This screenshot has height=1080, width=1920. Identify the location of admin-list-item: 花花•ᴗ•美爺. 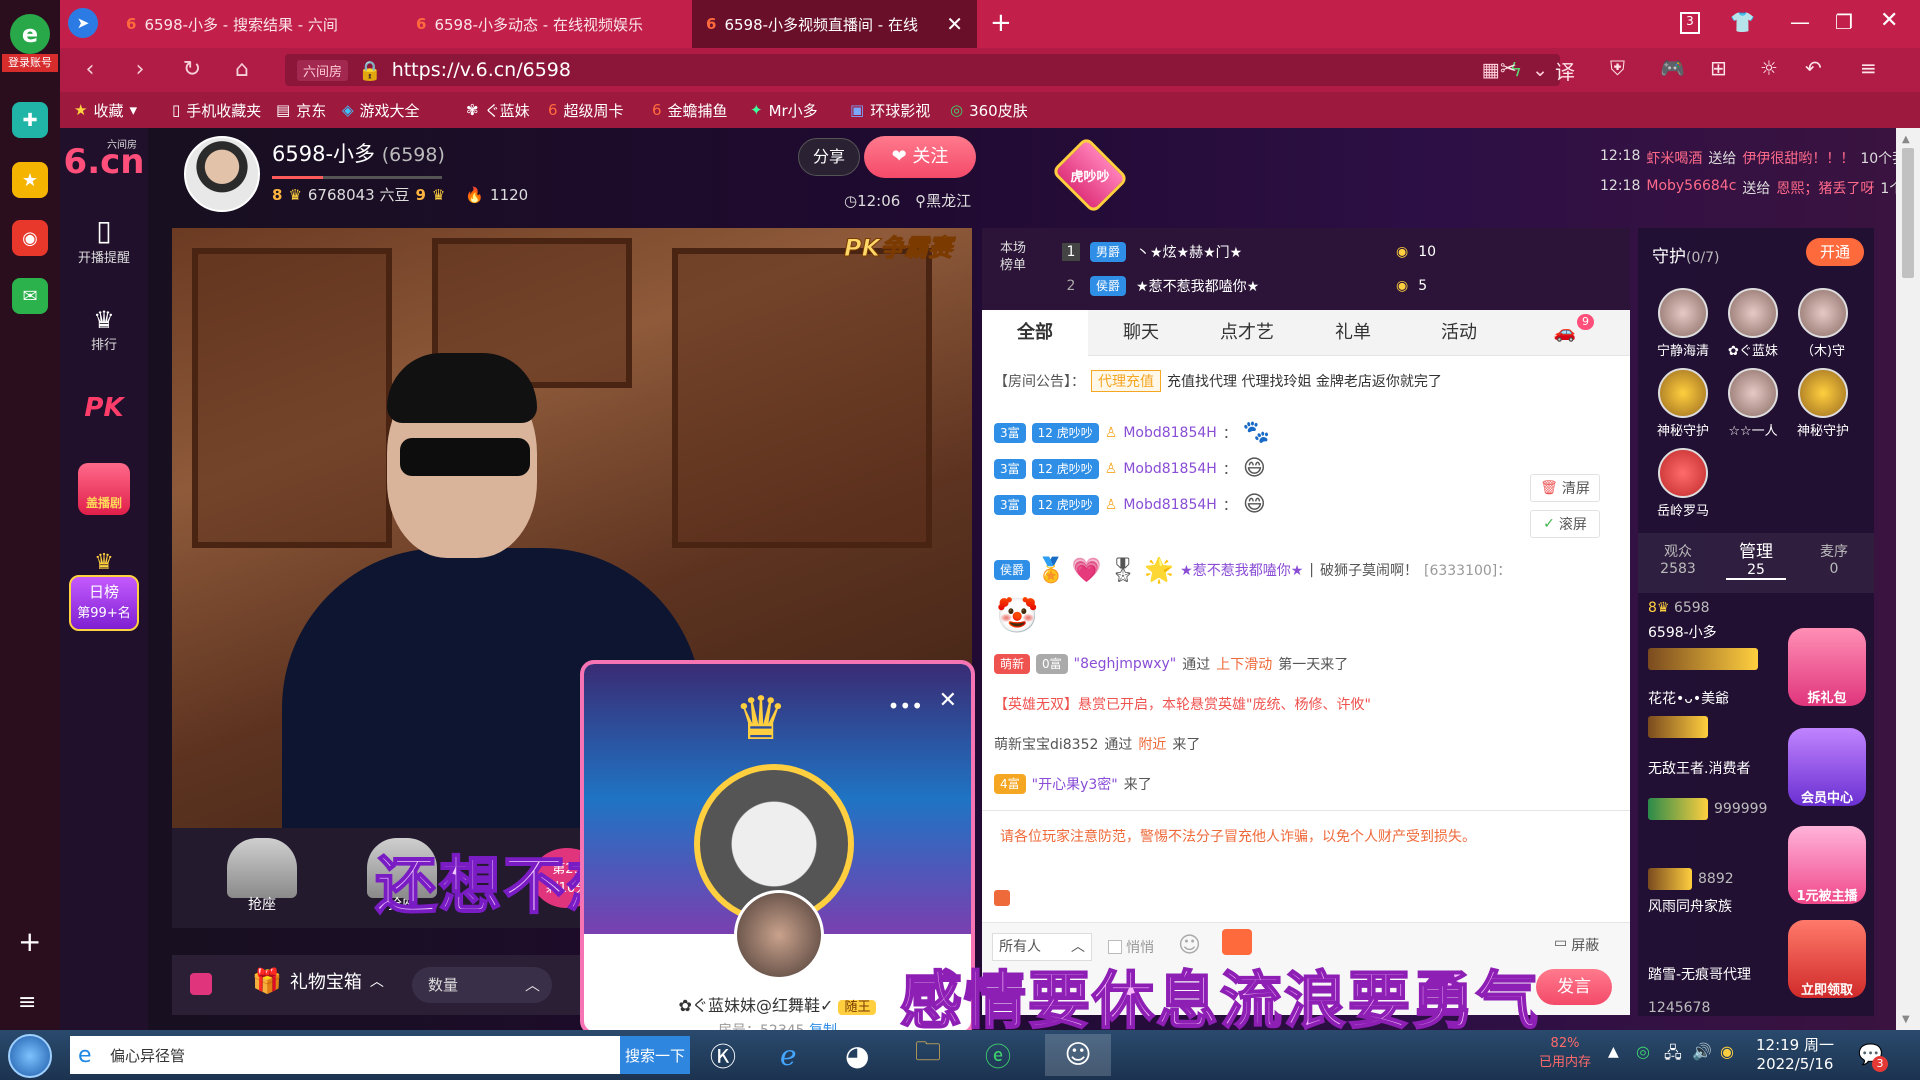
(1688, 698).